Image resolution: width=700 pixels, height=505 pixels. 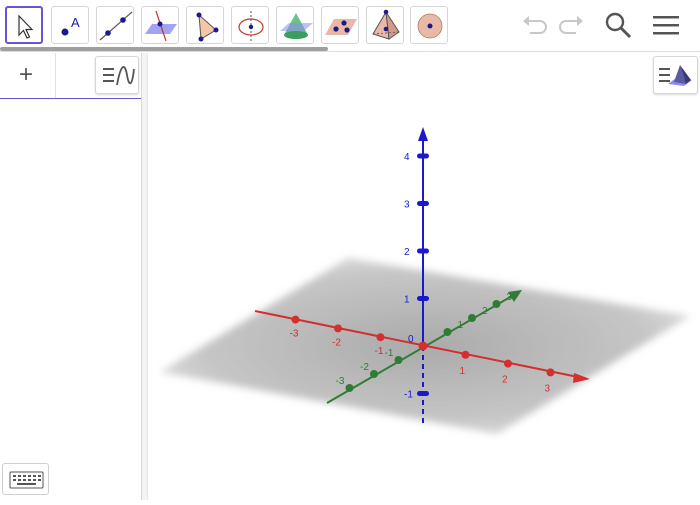 I want to click on circle-with-axis-icon, so click(x=251, y=26).